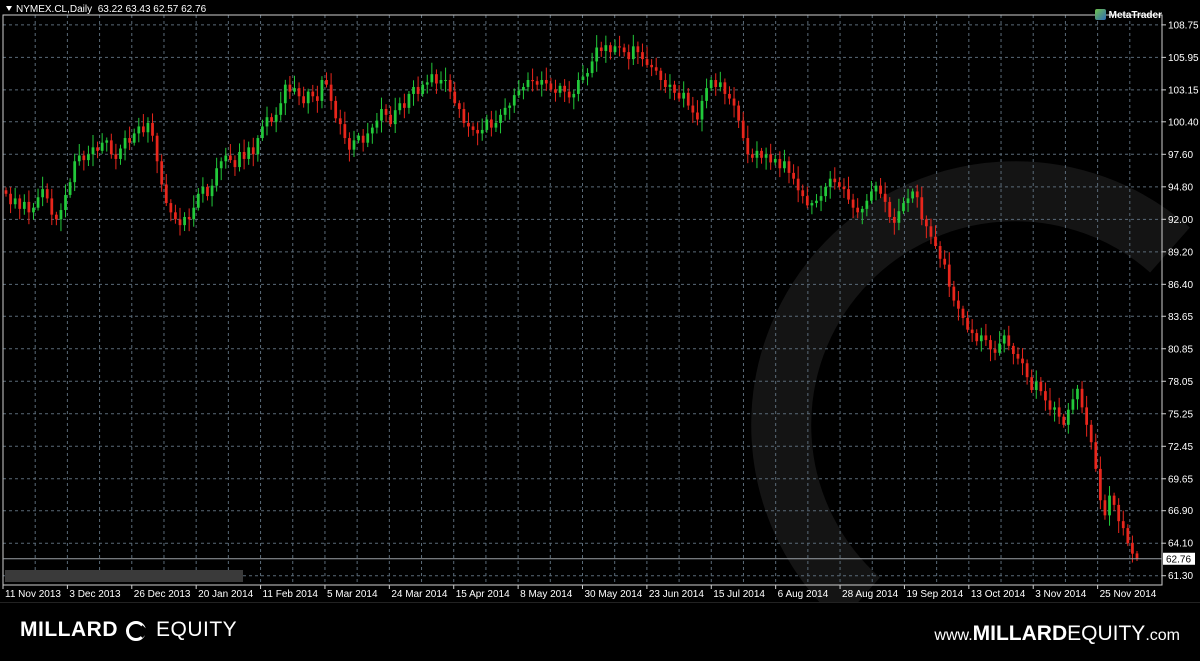 Image resolution: width=1200 pixels, height=661 pixels. What do you see at coordinates (225, 594) in the screenshot?
I see `x-tick-label: 20 Jan 2014` at bounding box center [225, 594].